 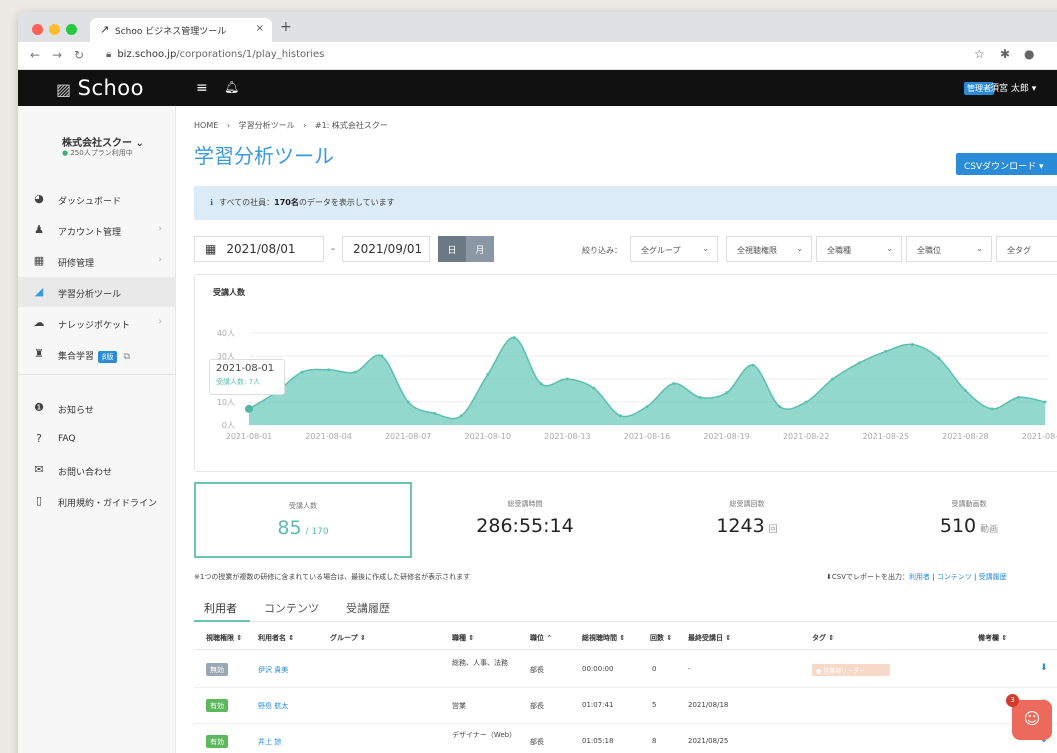 I want to click on col-permission: 視聴権限 ⇕, so click(x=224, y=638).